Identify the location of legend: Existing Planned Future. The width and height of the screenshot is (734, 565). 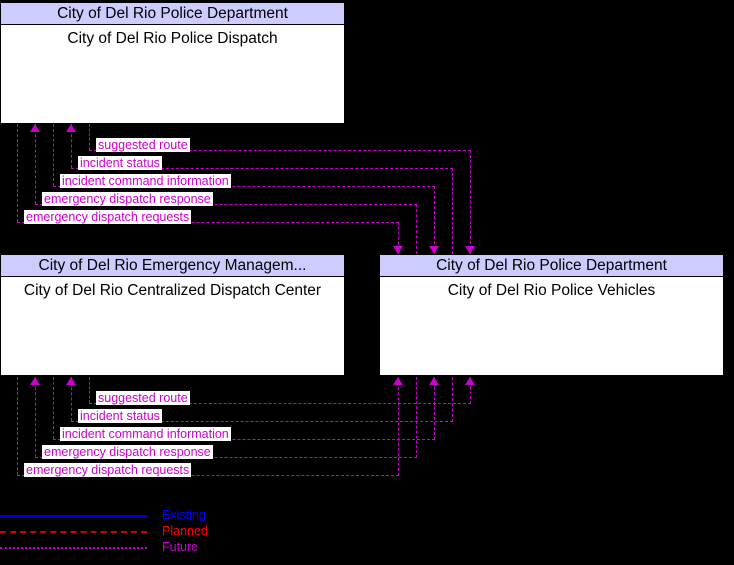
(130, 532).